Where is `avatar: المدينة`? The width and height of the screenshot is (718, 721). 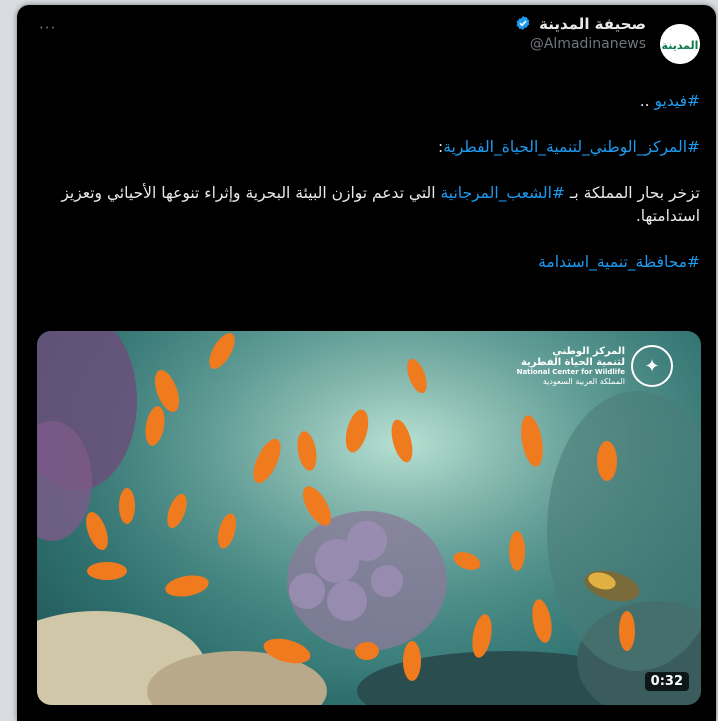 avatar: المدينة is located at coordinates (680, 44).